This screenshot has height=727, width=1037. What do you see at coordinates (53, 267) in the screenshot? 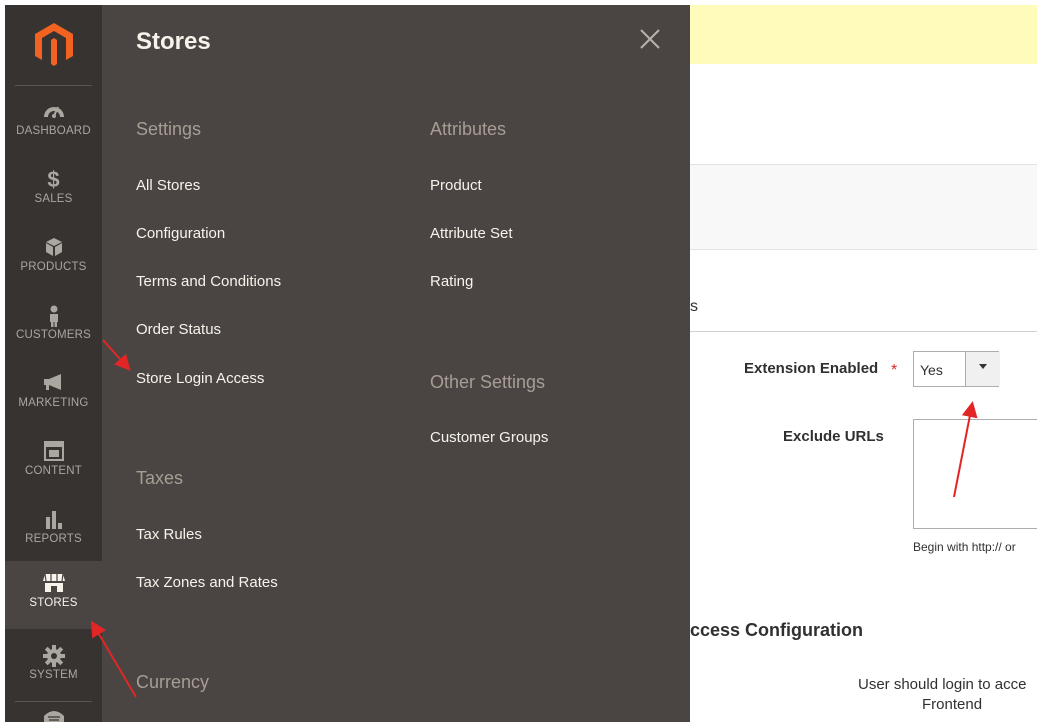
I see `nav-label: PRODUCTS` at bounding box center [53, 267].